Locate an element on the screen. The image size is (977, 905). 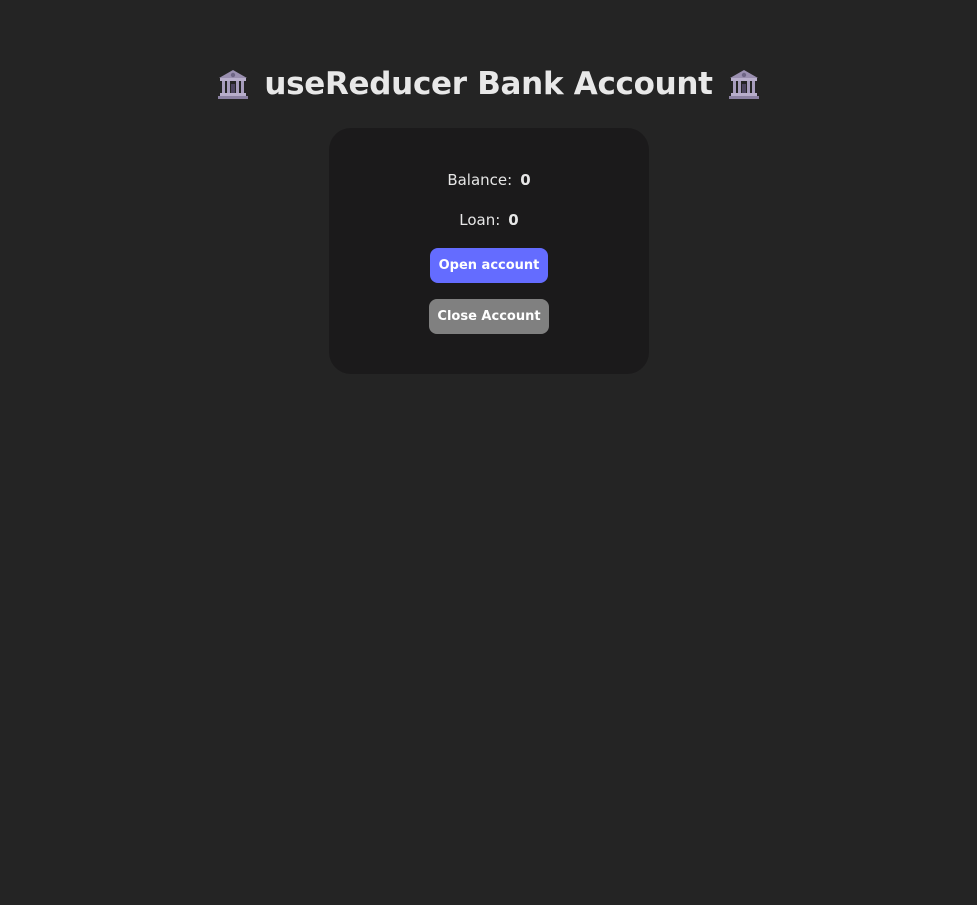
page-title-text: useReducer Bank Account is located at coordinates (488, 84).